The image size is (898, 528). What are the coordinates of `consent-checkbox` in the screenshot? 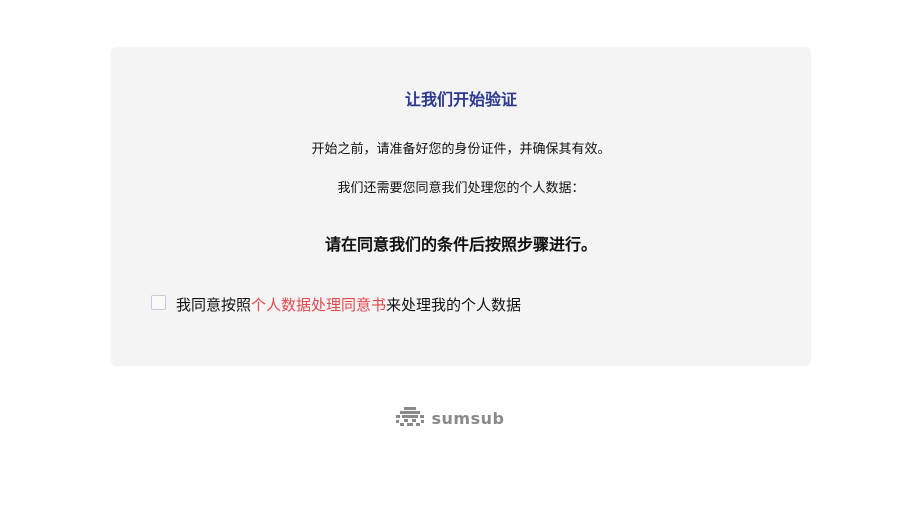 It's located at (158, 302).